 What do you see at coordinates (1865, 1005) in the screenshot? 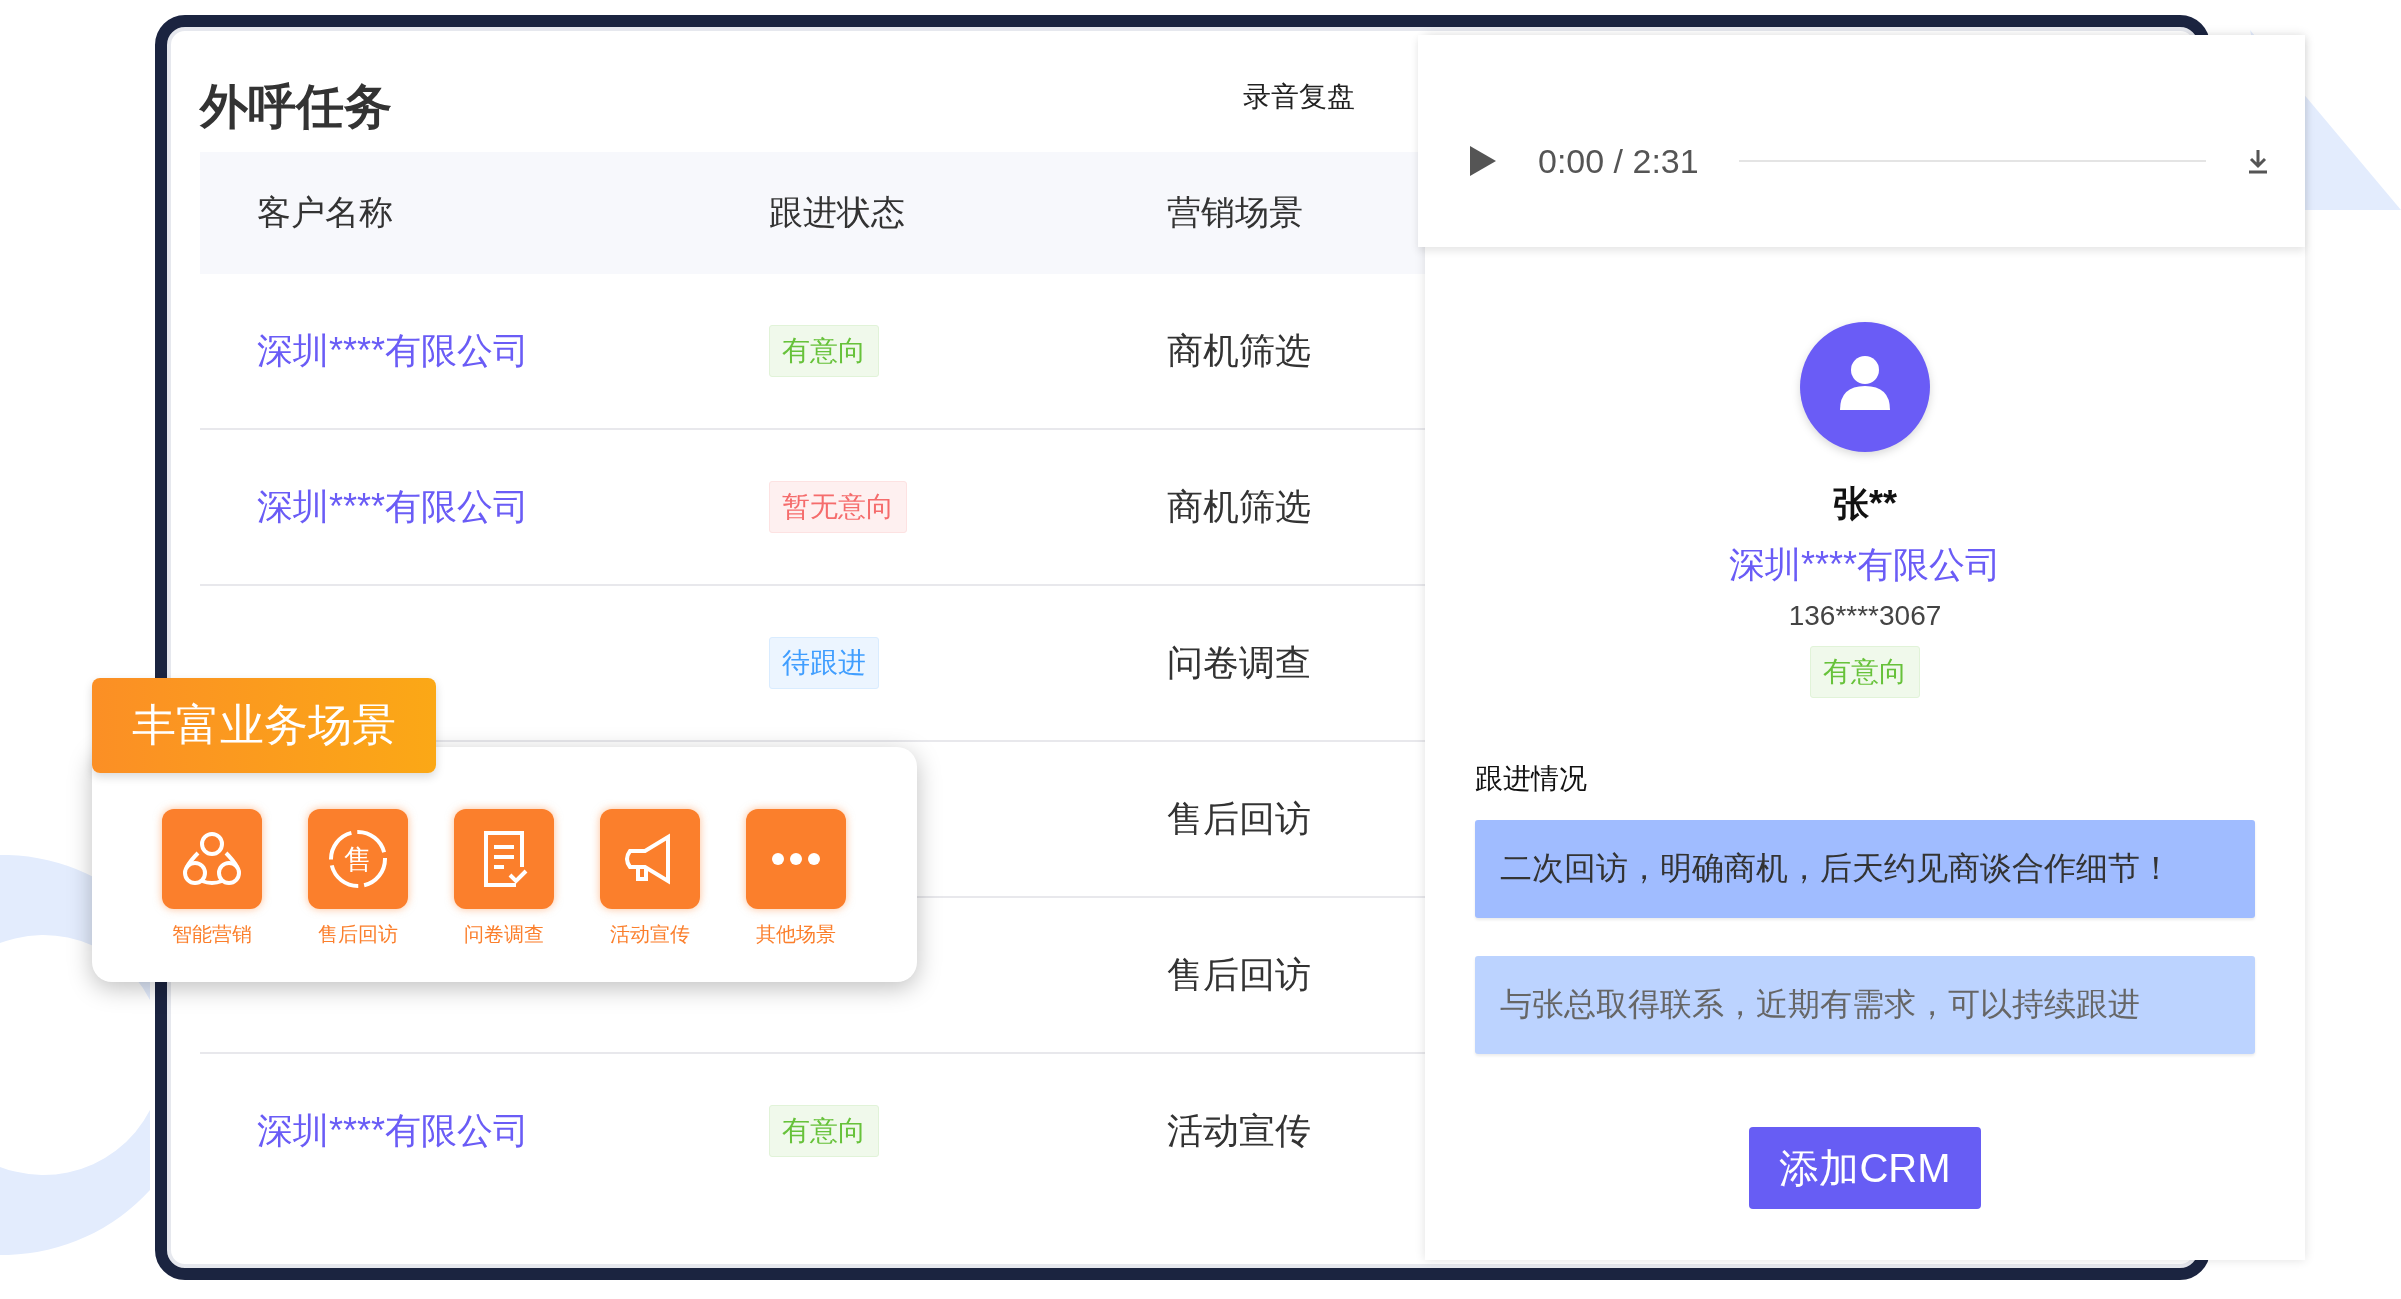
I see `follow-up-note: 与张总取得联系，近期有需求，可以持续跟进` at bounding box center [1865, 1005].